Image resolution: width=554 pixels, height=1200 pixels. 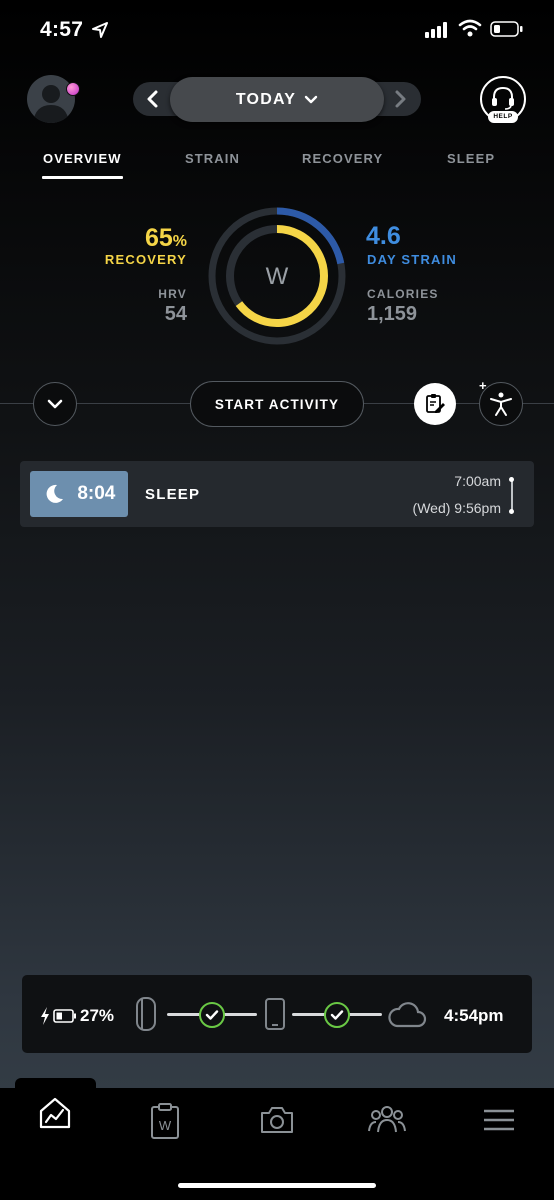 I want to click on hrv-value: 54, so click(x=175, y=314).